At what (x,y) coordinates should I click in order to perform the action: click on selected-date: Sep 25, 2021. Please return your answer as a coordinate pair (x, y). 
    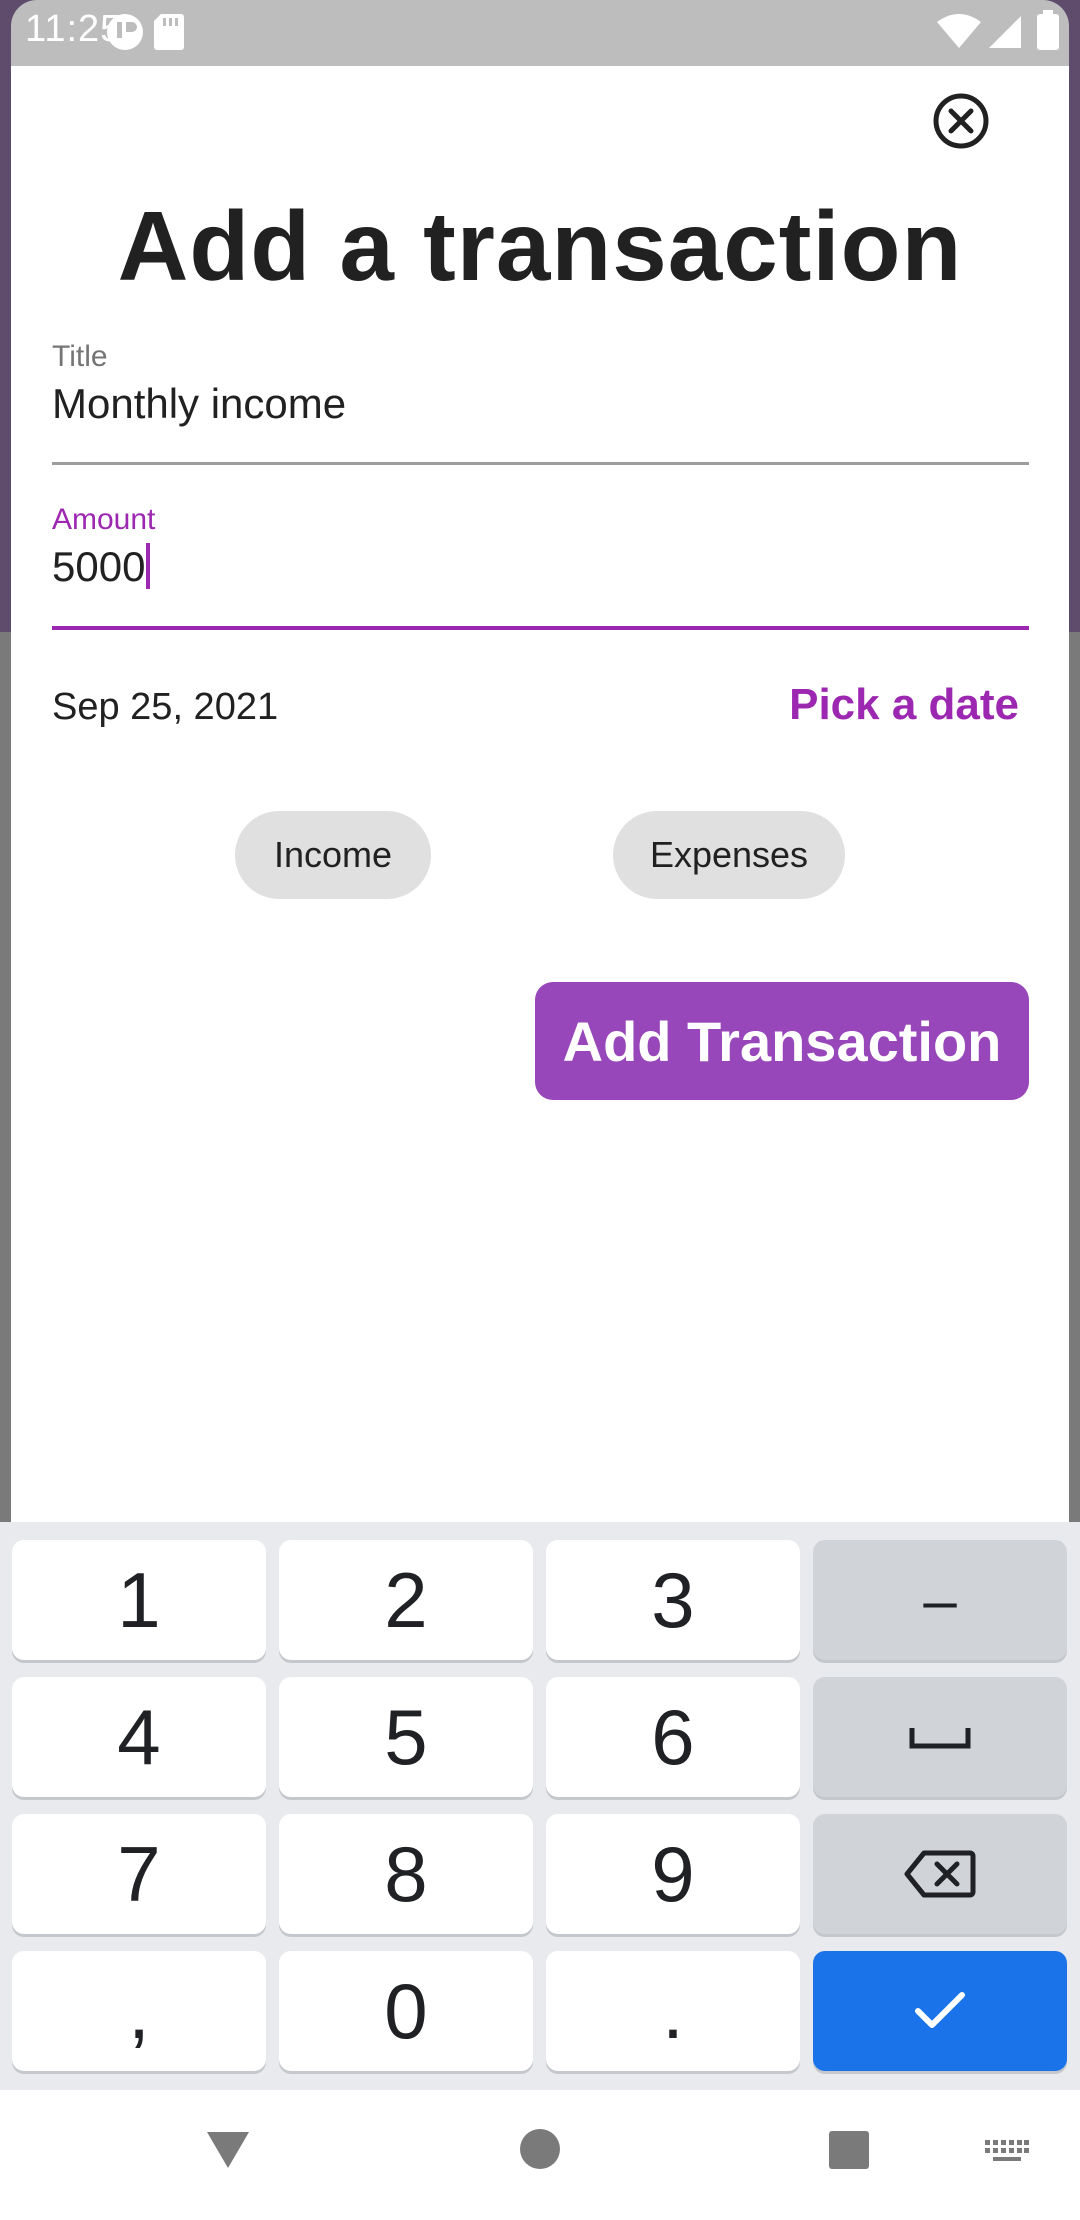
    Looking at the image, I should click on (165, 707).